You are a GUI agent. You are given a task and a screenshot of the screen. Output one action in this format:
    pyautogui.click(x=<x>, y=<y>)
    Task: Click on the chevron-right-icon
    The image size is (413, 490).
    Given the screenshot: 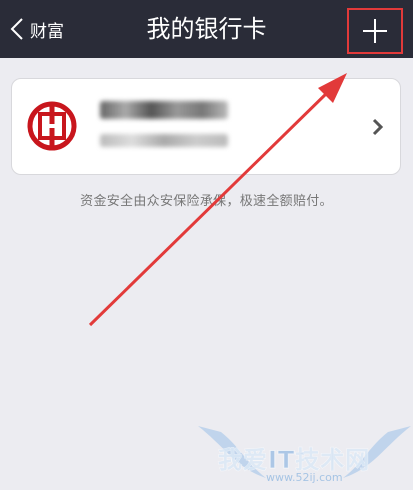 What is the action you would take?
    pyautogui.click(x=378, y=127)
    